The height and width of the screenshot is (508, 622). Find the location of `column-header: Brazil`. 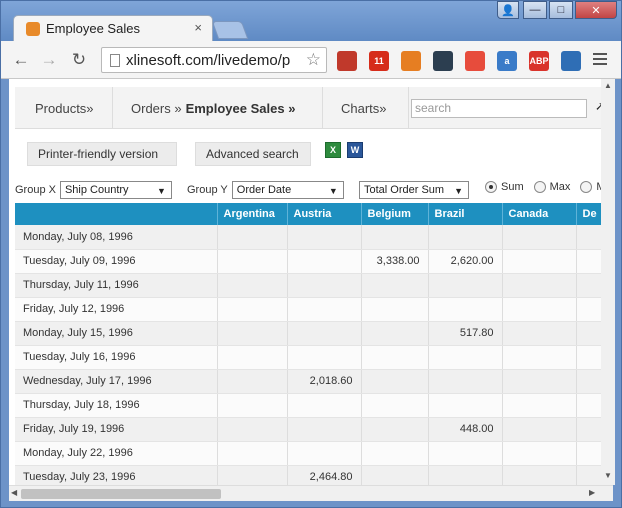

column-header: Brazil is located at coordinates (465, 214).